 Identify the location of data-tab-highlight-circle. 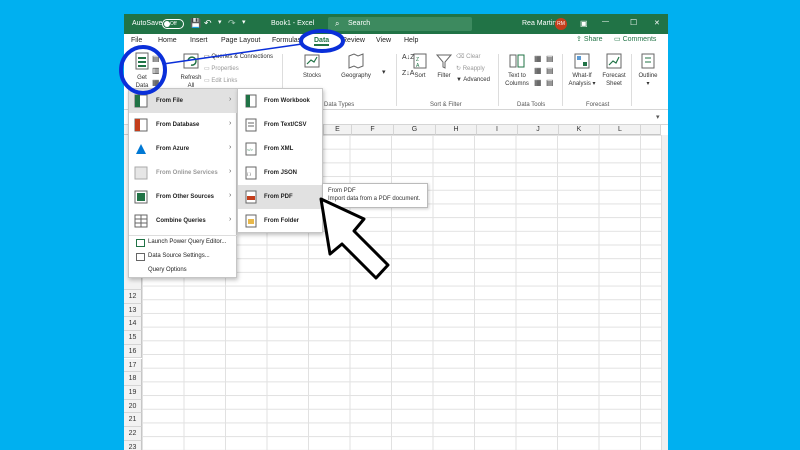
(322, 41).